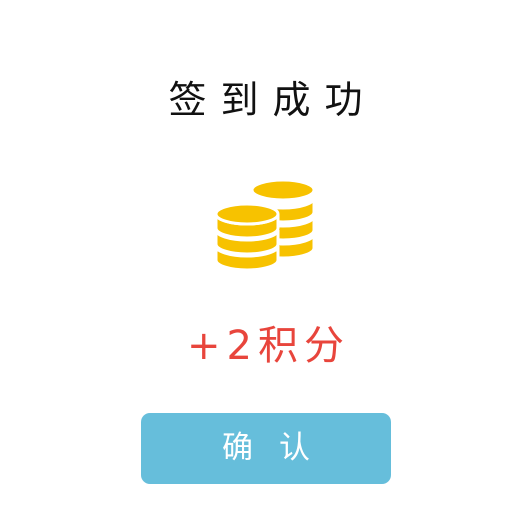 This screenshot has width=531, height=530. I want to click on dialog-title: 签到成功, so click(272, 100).